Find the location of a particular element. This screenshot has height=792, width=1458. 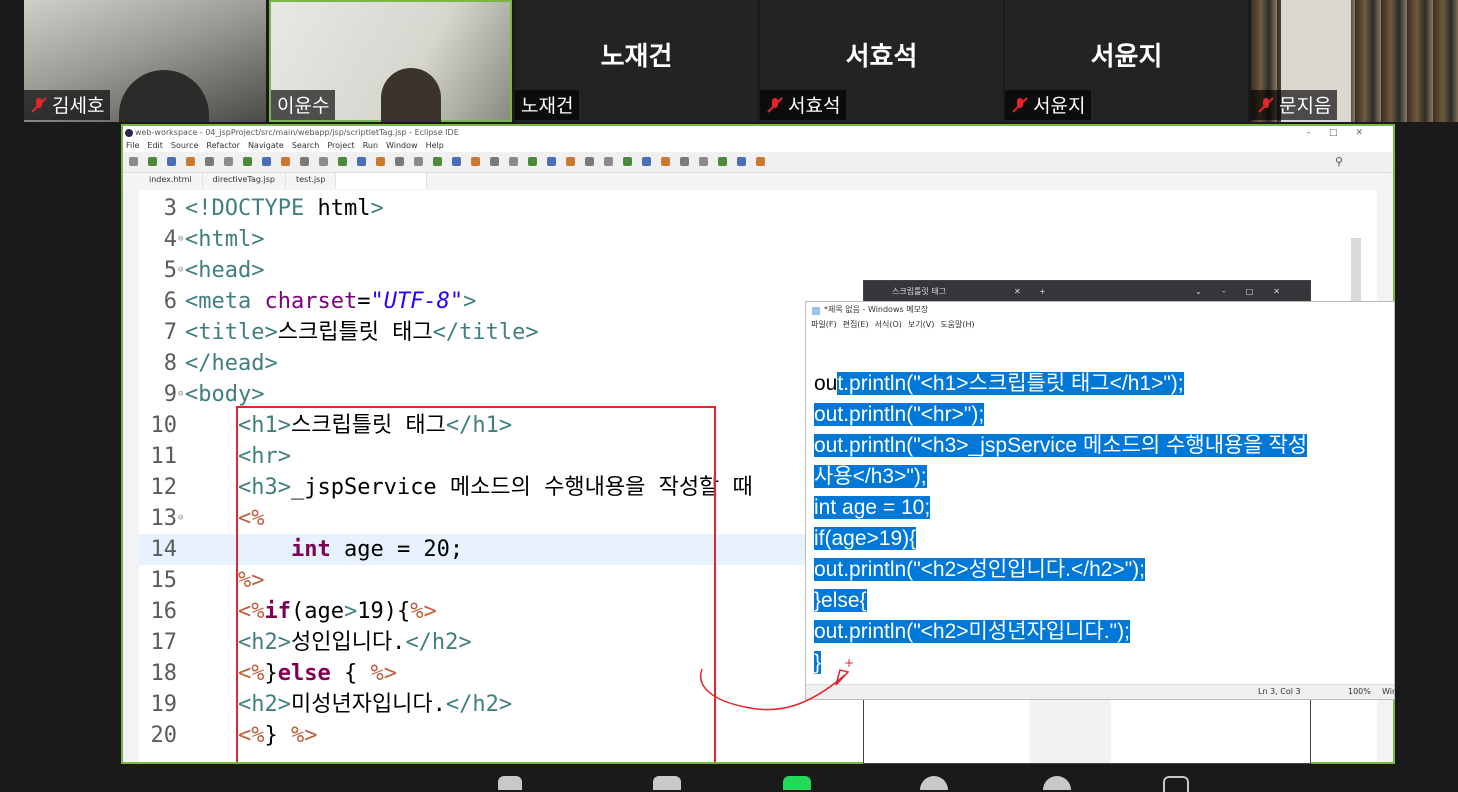

notepad-text-line: }else{ is located at coordinates (840, 600).